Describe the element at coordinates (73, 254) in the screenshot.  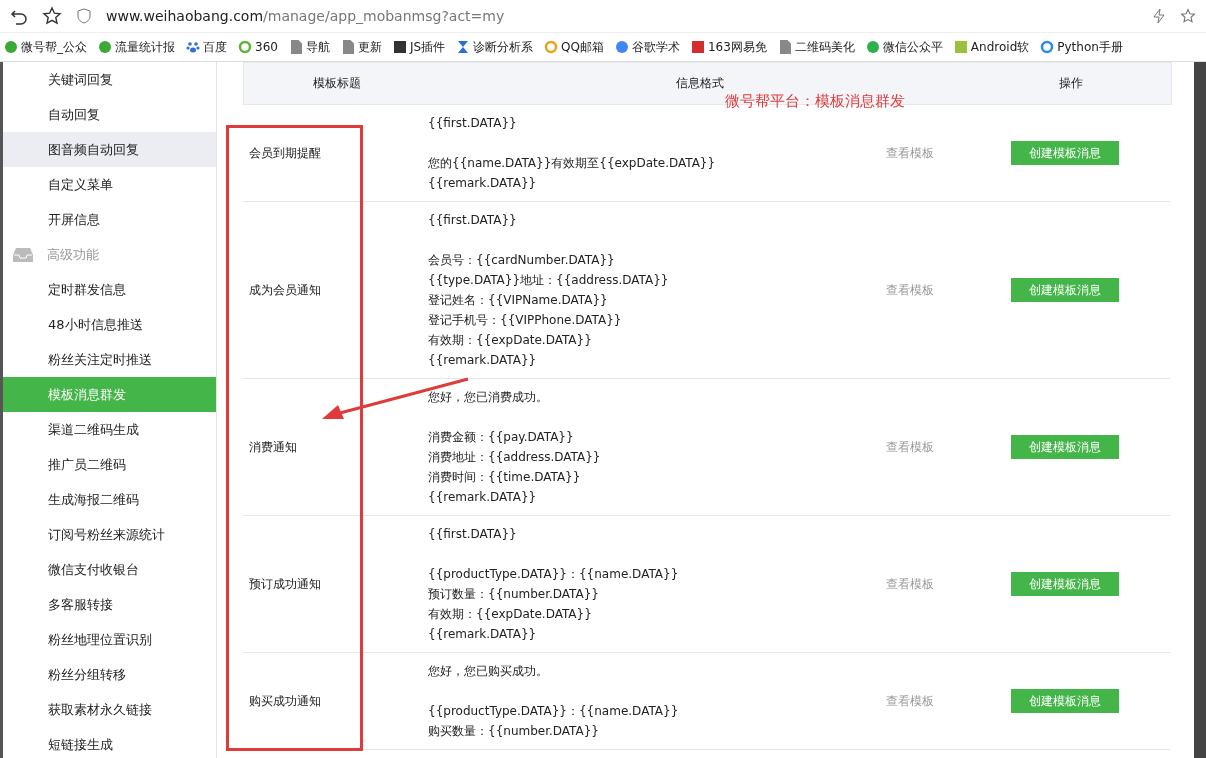
I see `section-heading: 高级功能` at that location.